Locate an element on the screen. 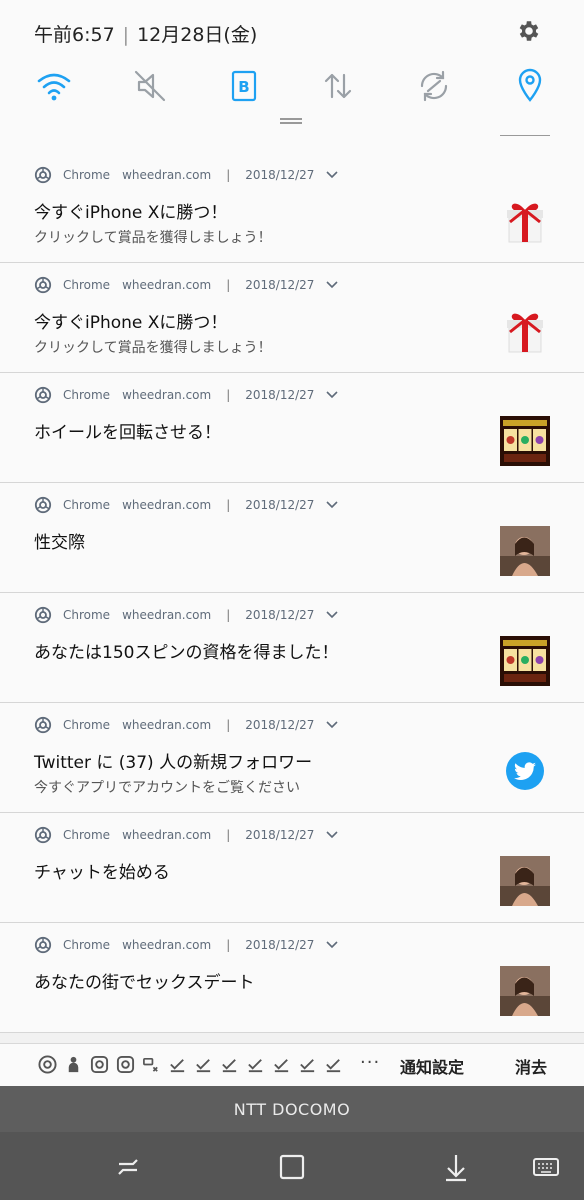  keyboard-icon is located at coordinates (546, 1167).